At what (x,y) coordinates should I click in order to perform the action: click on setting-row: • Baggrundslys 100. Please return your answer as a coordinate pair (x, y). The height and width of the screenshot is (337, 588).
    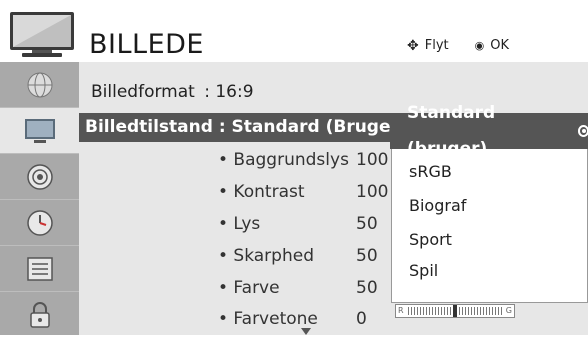
    Looking at the image, I should click on (239, 160).